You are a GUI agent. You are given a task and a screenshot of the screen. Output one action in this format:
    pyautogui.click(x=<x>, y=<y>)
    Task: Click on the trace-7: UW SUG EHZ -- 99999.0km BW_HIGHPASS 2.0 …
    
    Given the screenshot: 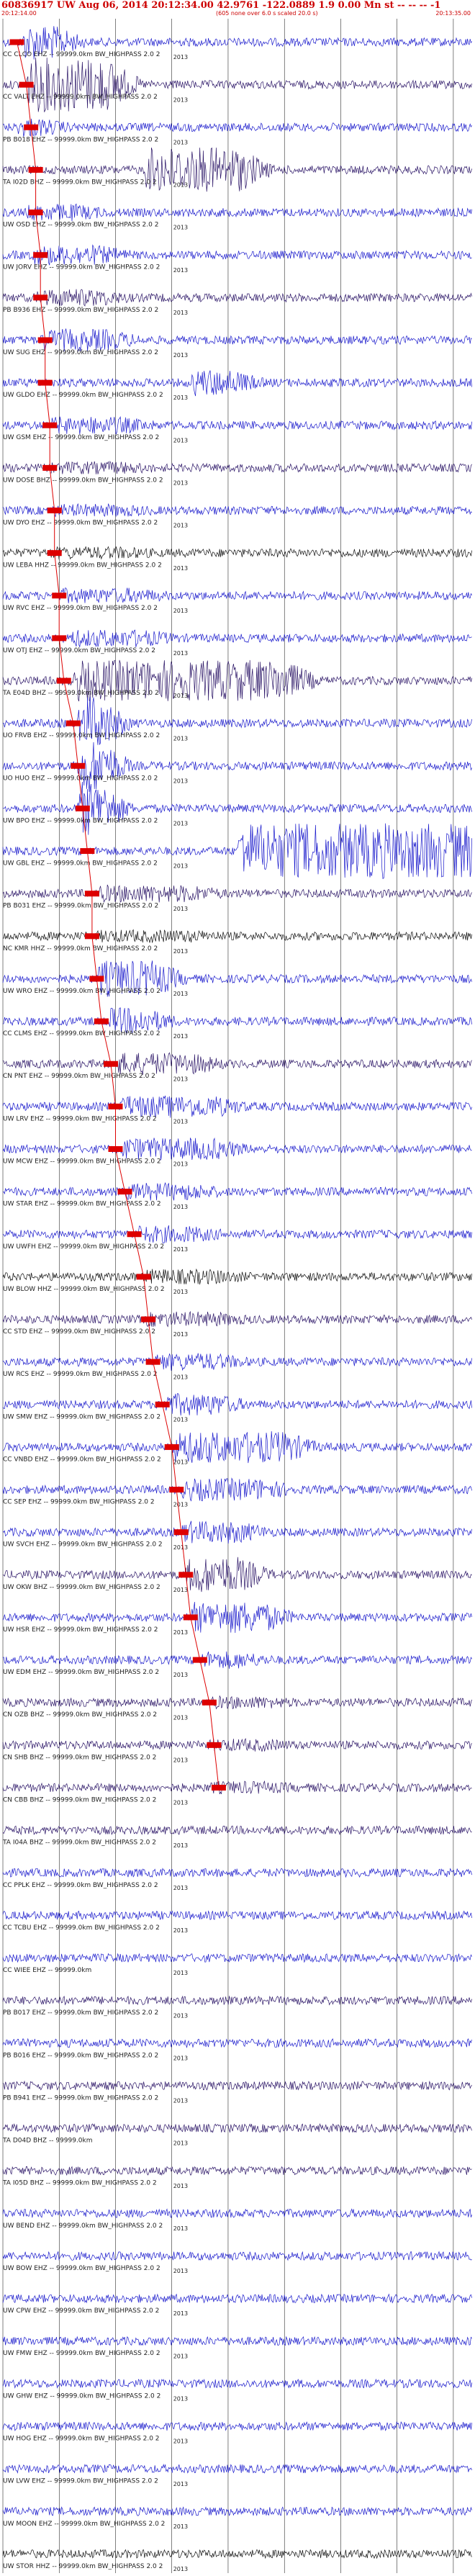 What is the action you would take?
    pyautogui.click(x=237, y=343)
    